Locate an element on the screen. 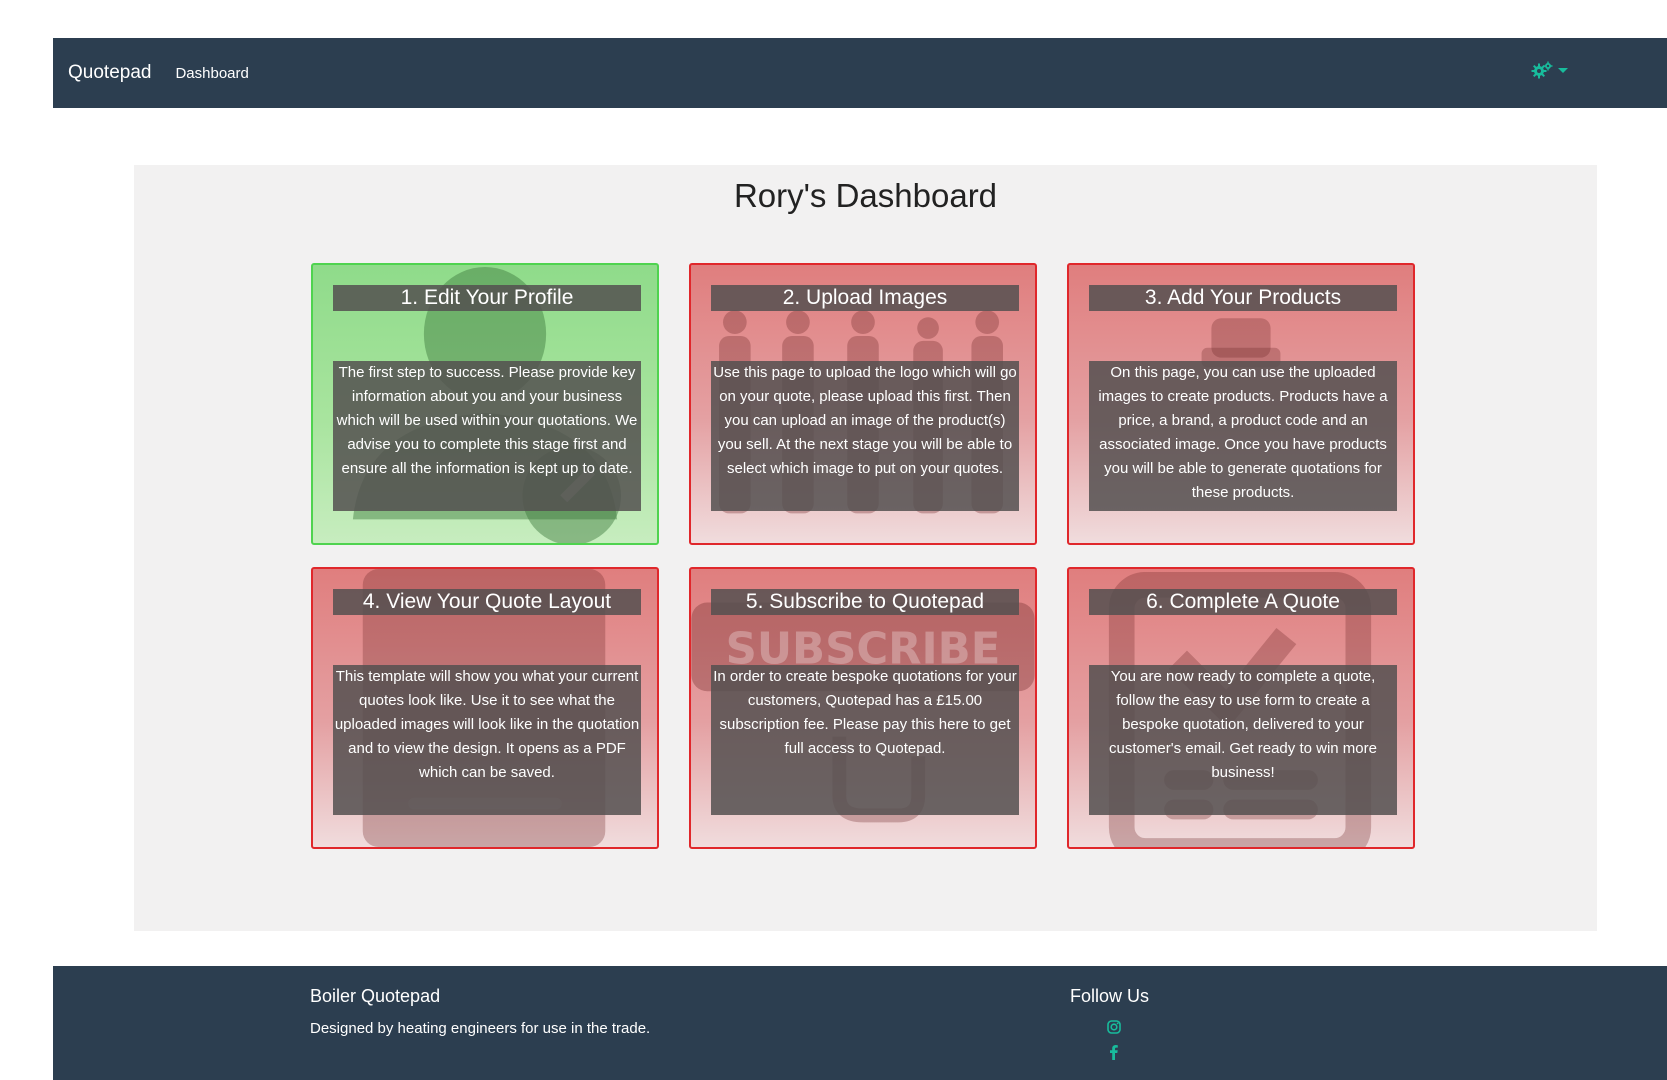  nav-link-dashboard: Dashboard is located at coordinates (211, 73).